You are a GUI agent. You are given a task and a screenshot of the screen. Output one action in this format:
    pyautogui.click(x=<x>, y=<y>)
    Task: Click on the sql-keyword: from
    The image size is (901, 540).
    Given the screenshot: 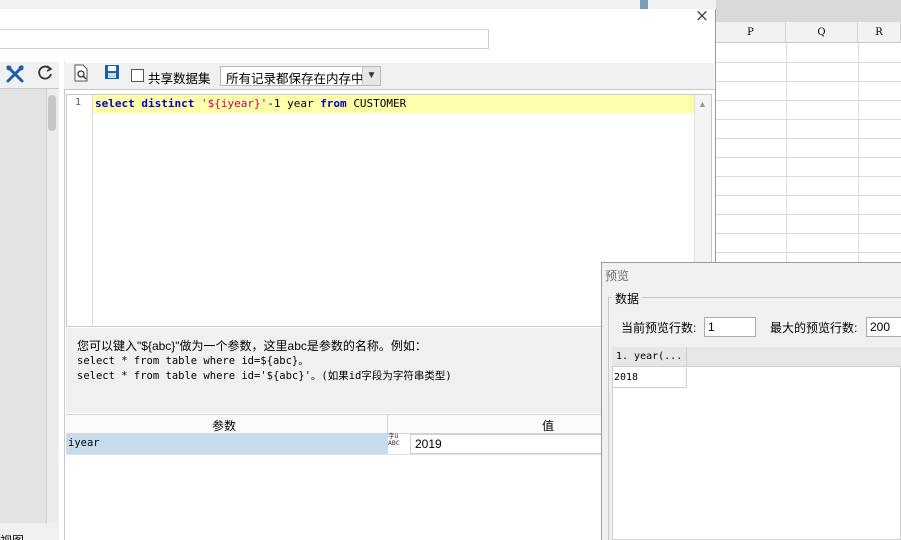 What is the action you would take?
    pyautogui.click(x=333, y=103)
    